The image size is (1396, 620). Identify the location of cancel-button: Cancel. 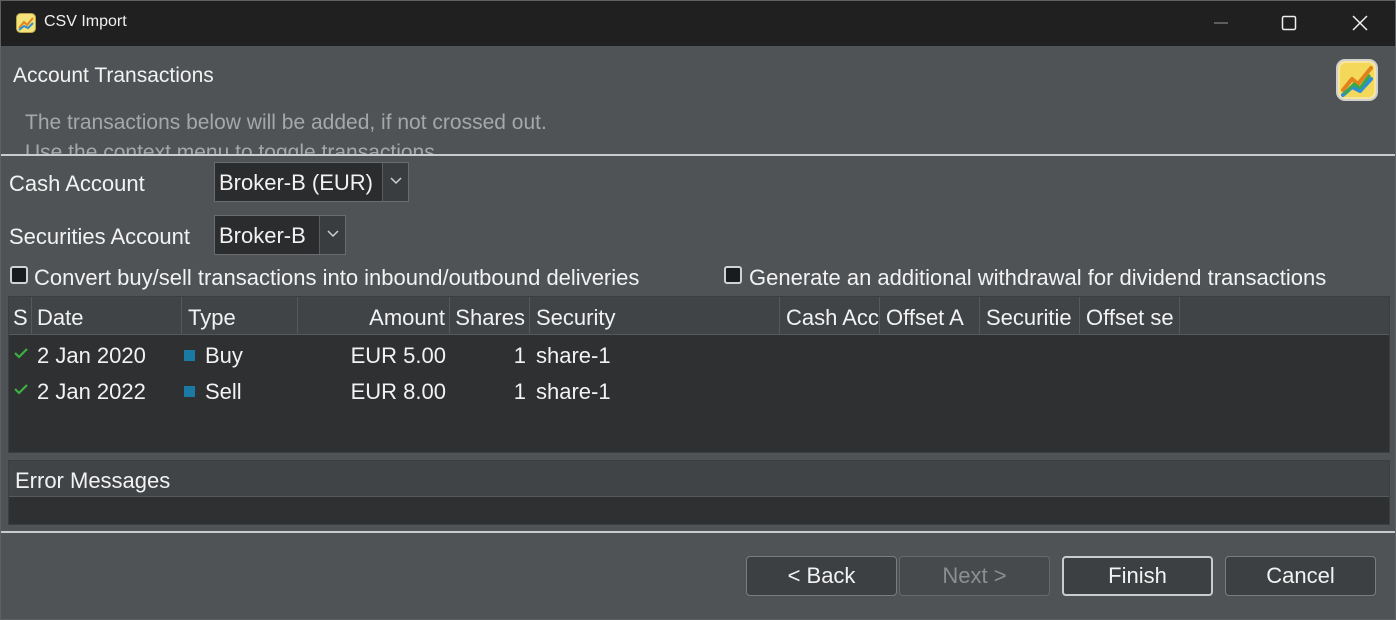
(1300, 576).